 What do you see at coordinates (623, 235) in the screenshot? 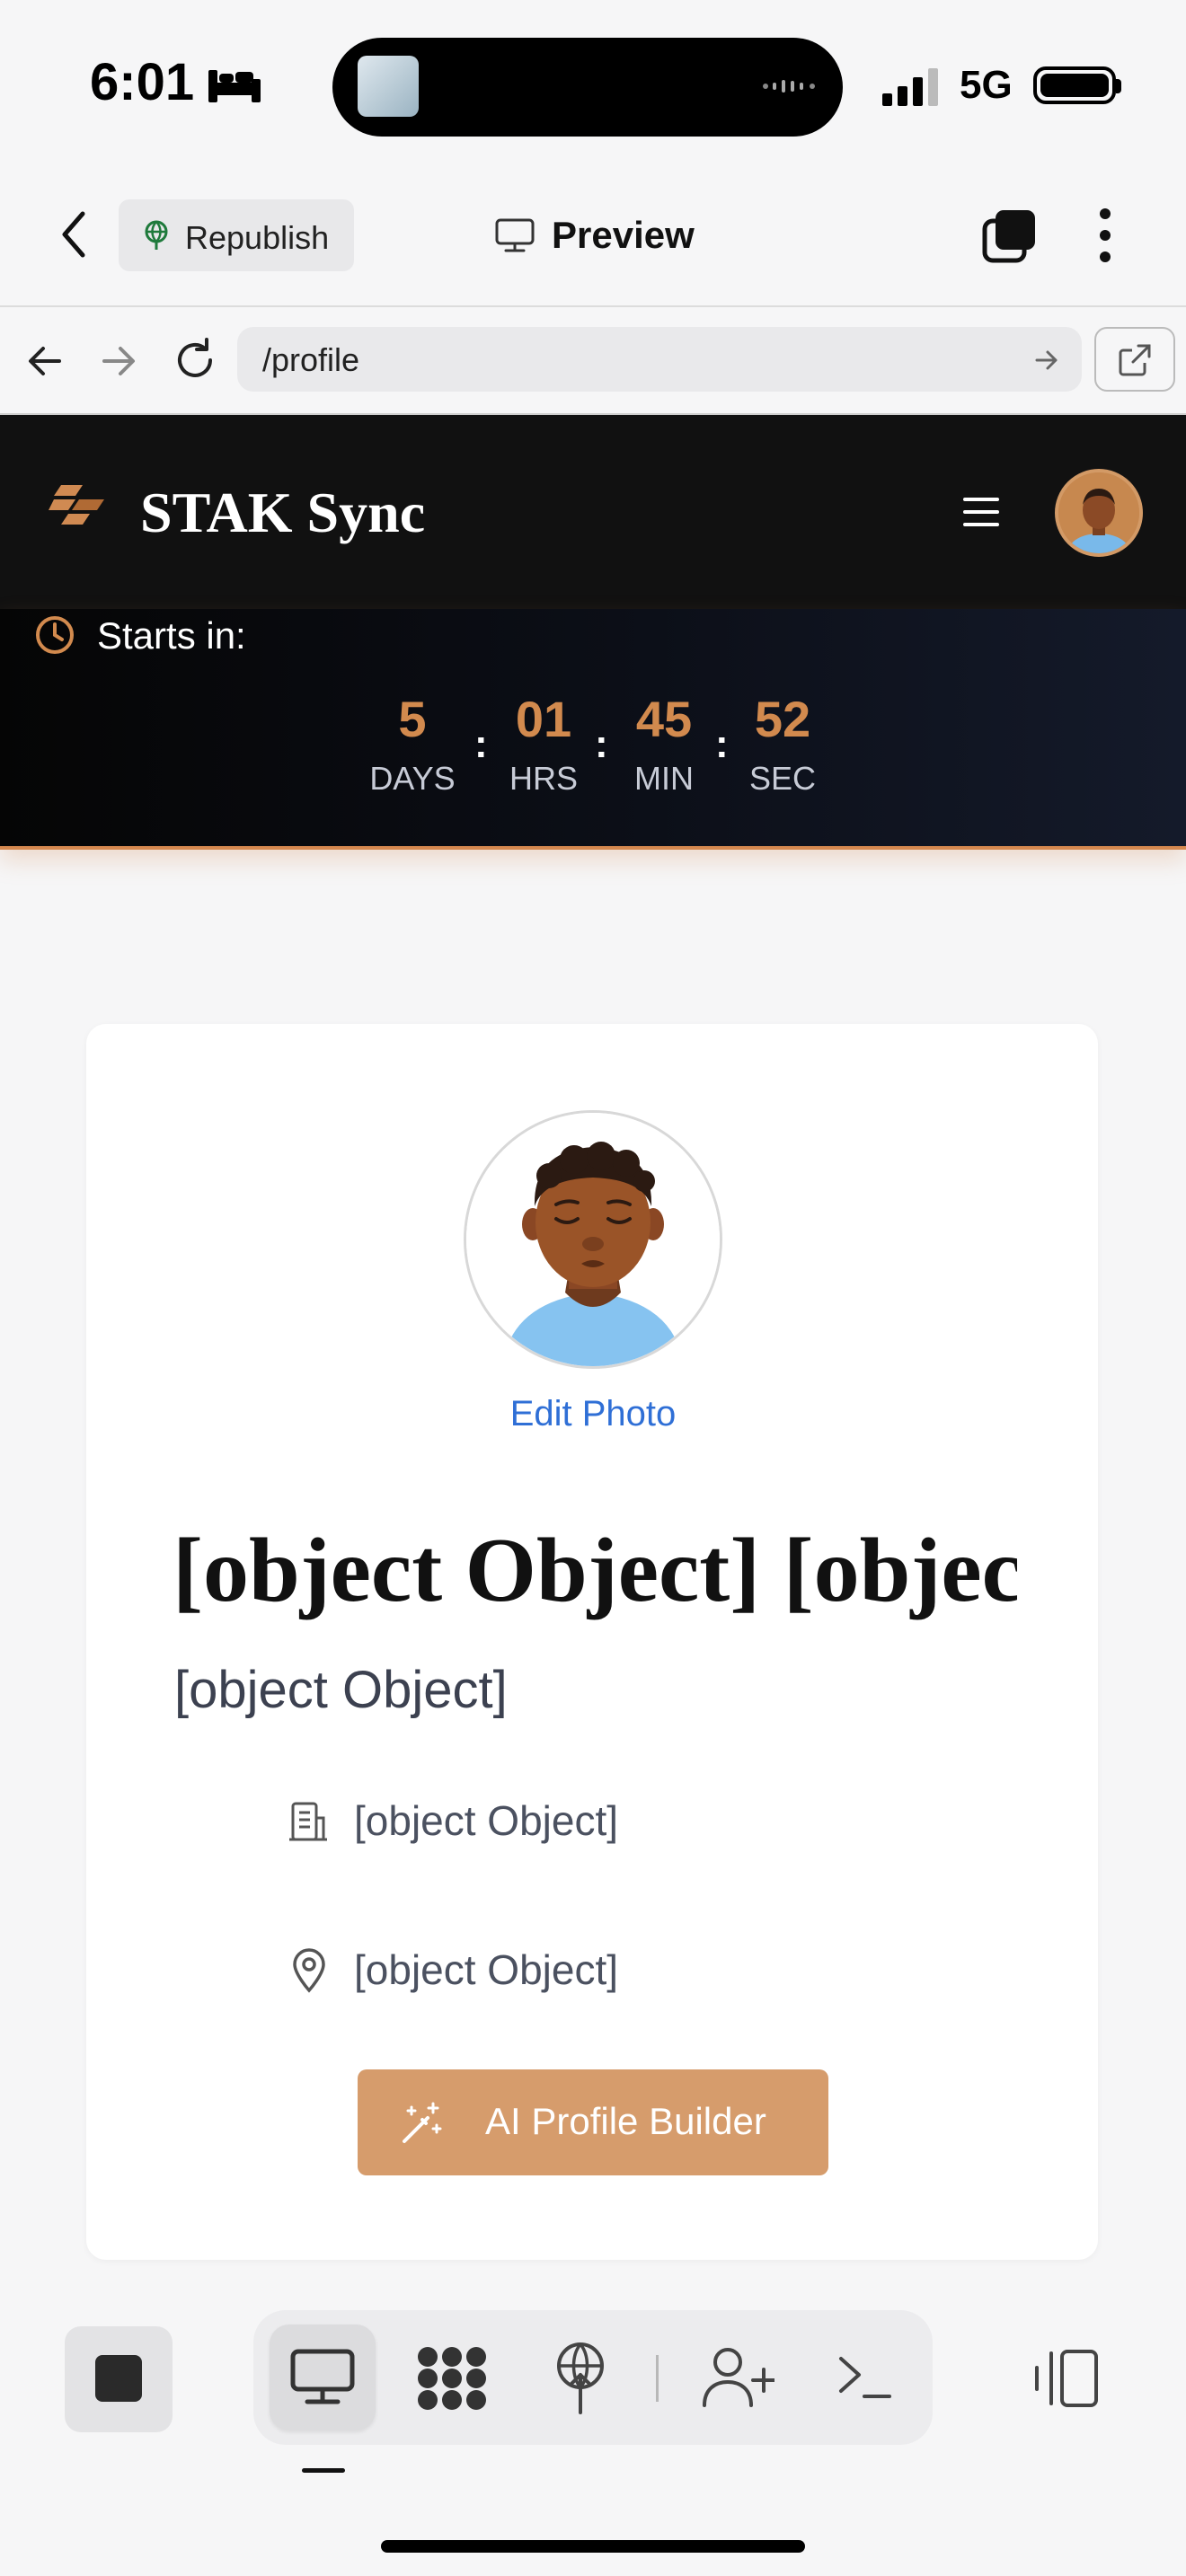
I see `preview-title: Preview` at bounding box center [623, 235].